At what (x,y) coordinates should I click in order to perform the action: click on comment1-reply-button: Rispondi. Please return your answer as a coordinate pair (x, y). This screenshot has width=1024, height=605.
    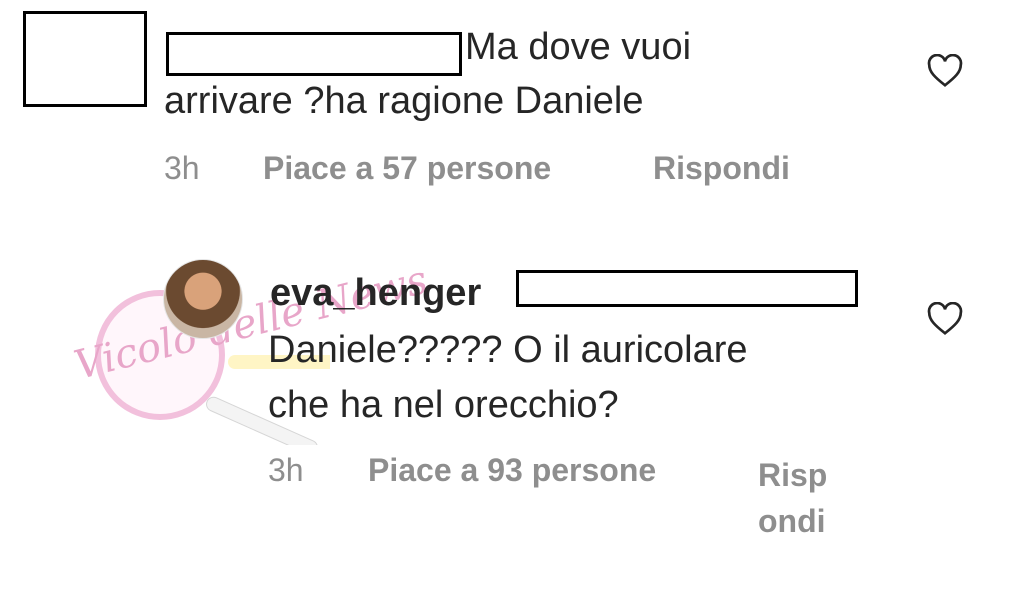
    Looking at the image, I should click on (721, 168).